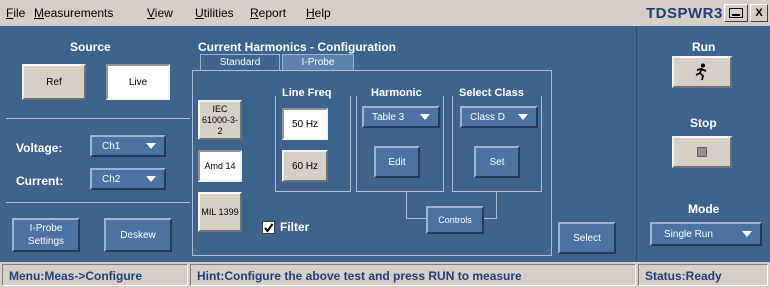 The image size is (770, 288). What do you see at coordinates (128, 146) in the screenshot?
I see `voltage-dropdown: Ch1` at bounding box center [128, 146].